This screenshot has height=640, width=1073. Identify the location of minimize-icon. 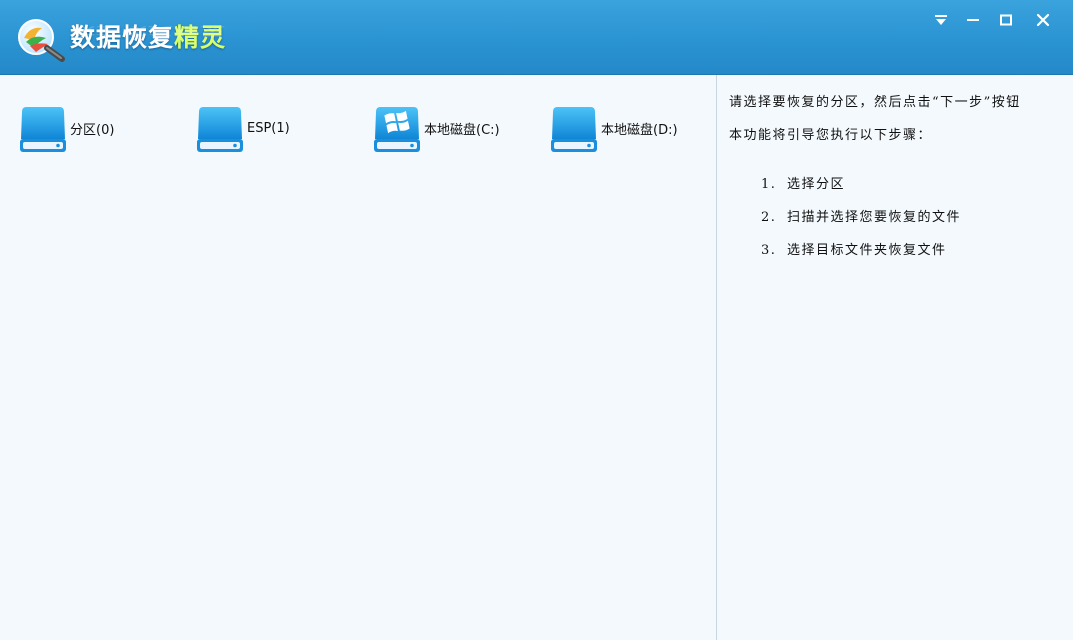
(973, 20).